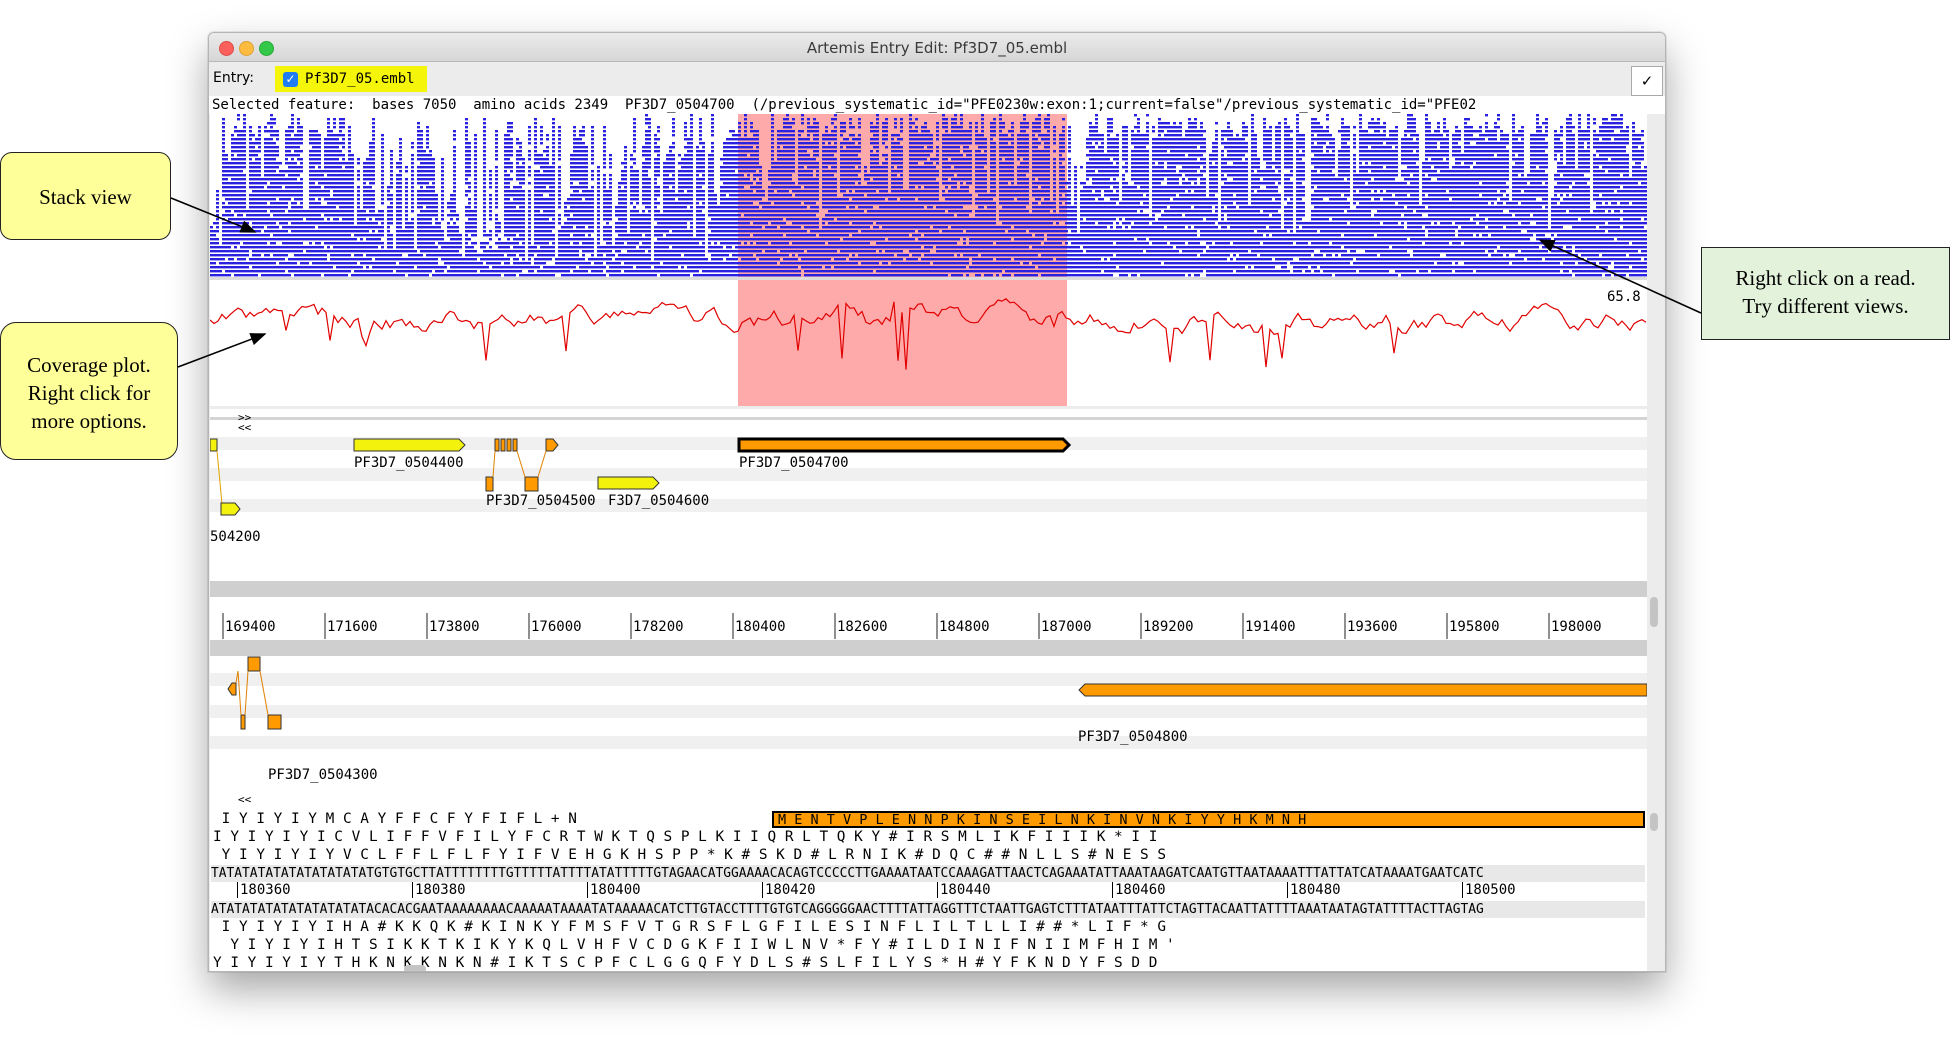  What do you see at coordinates (89, 365) in the screenshot?
I see `coverage-callout-line-1: Coverage plot.` at bounding box center [89, 365].